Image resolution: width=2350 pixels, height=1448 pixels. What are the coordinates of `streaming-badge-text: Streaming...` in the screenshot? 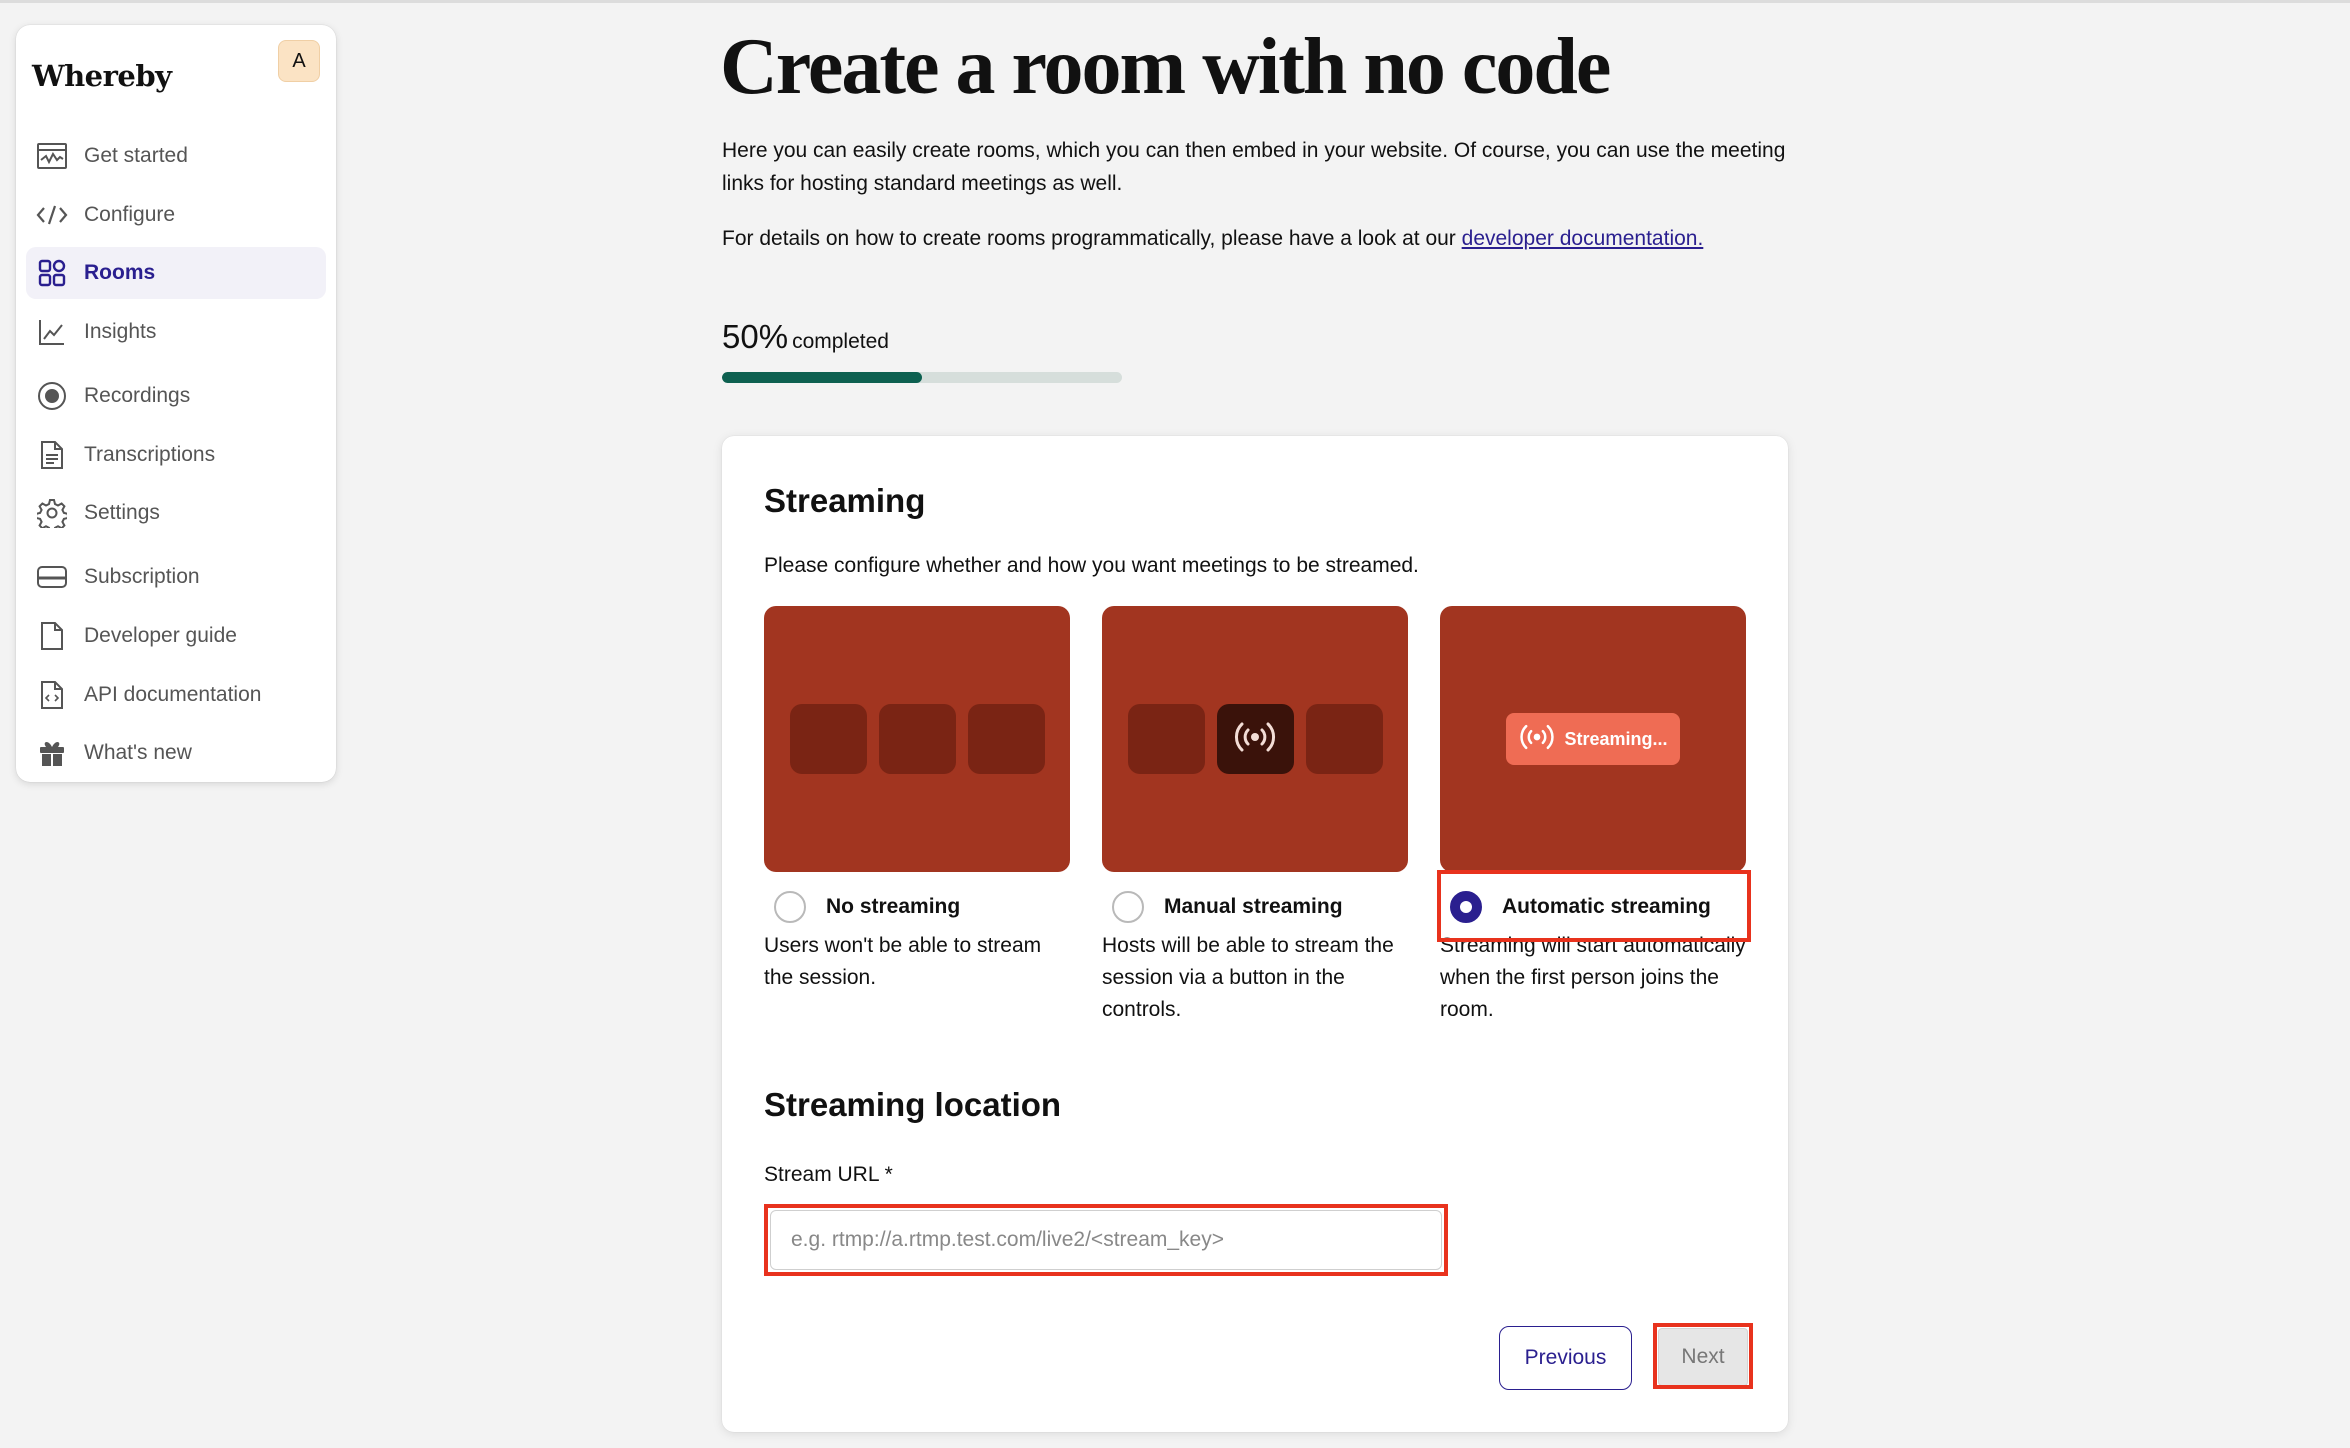 It's located at (1616, 738).